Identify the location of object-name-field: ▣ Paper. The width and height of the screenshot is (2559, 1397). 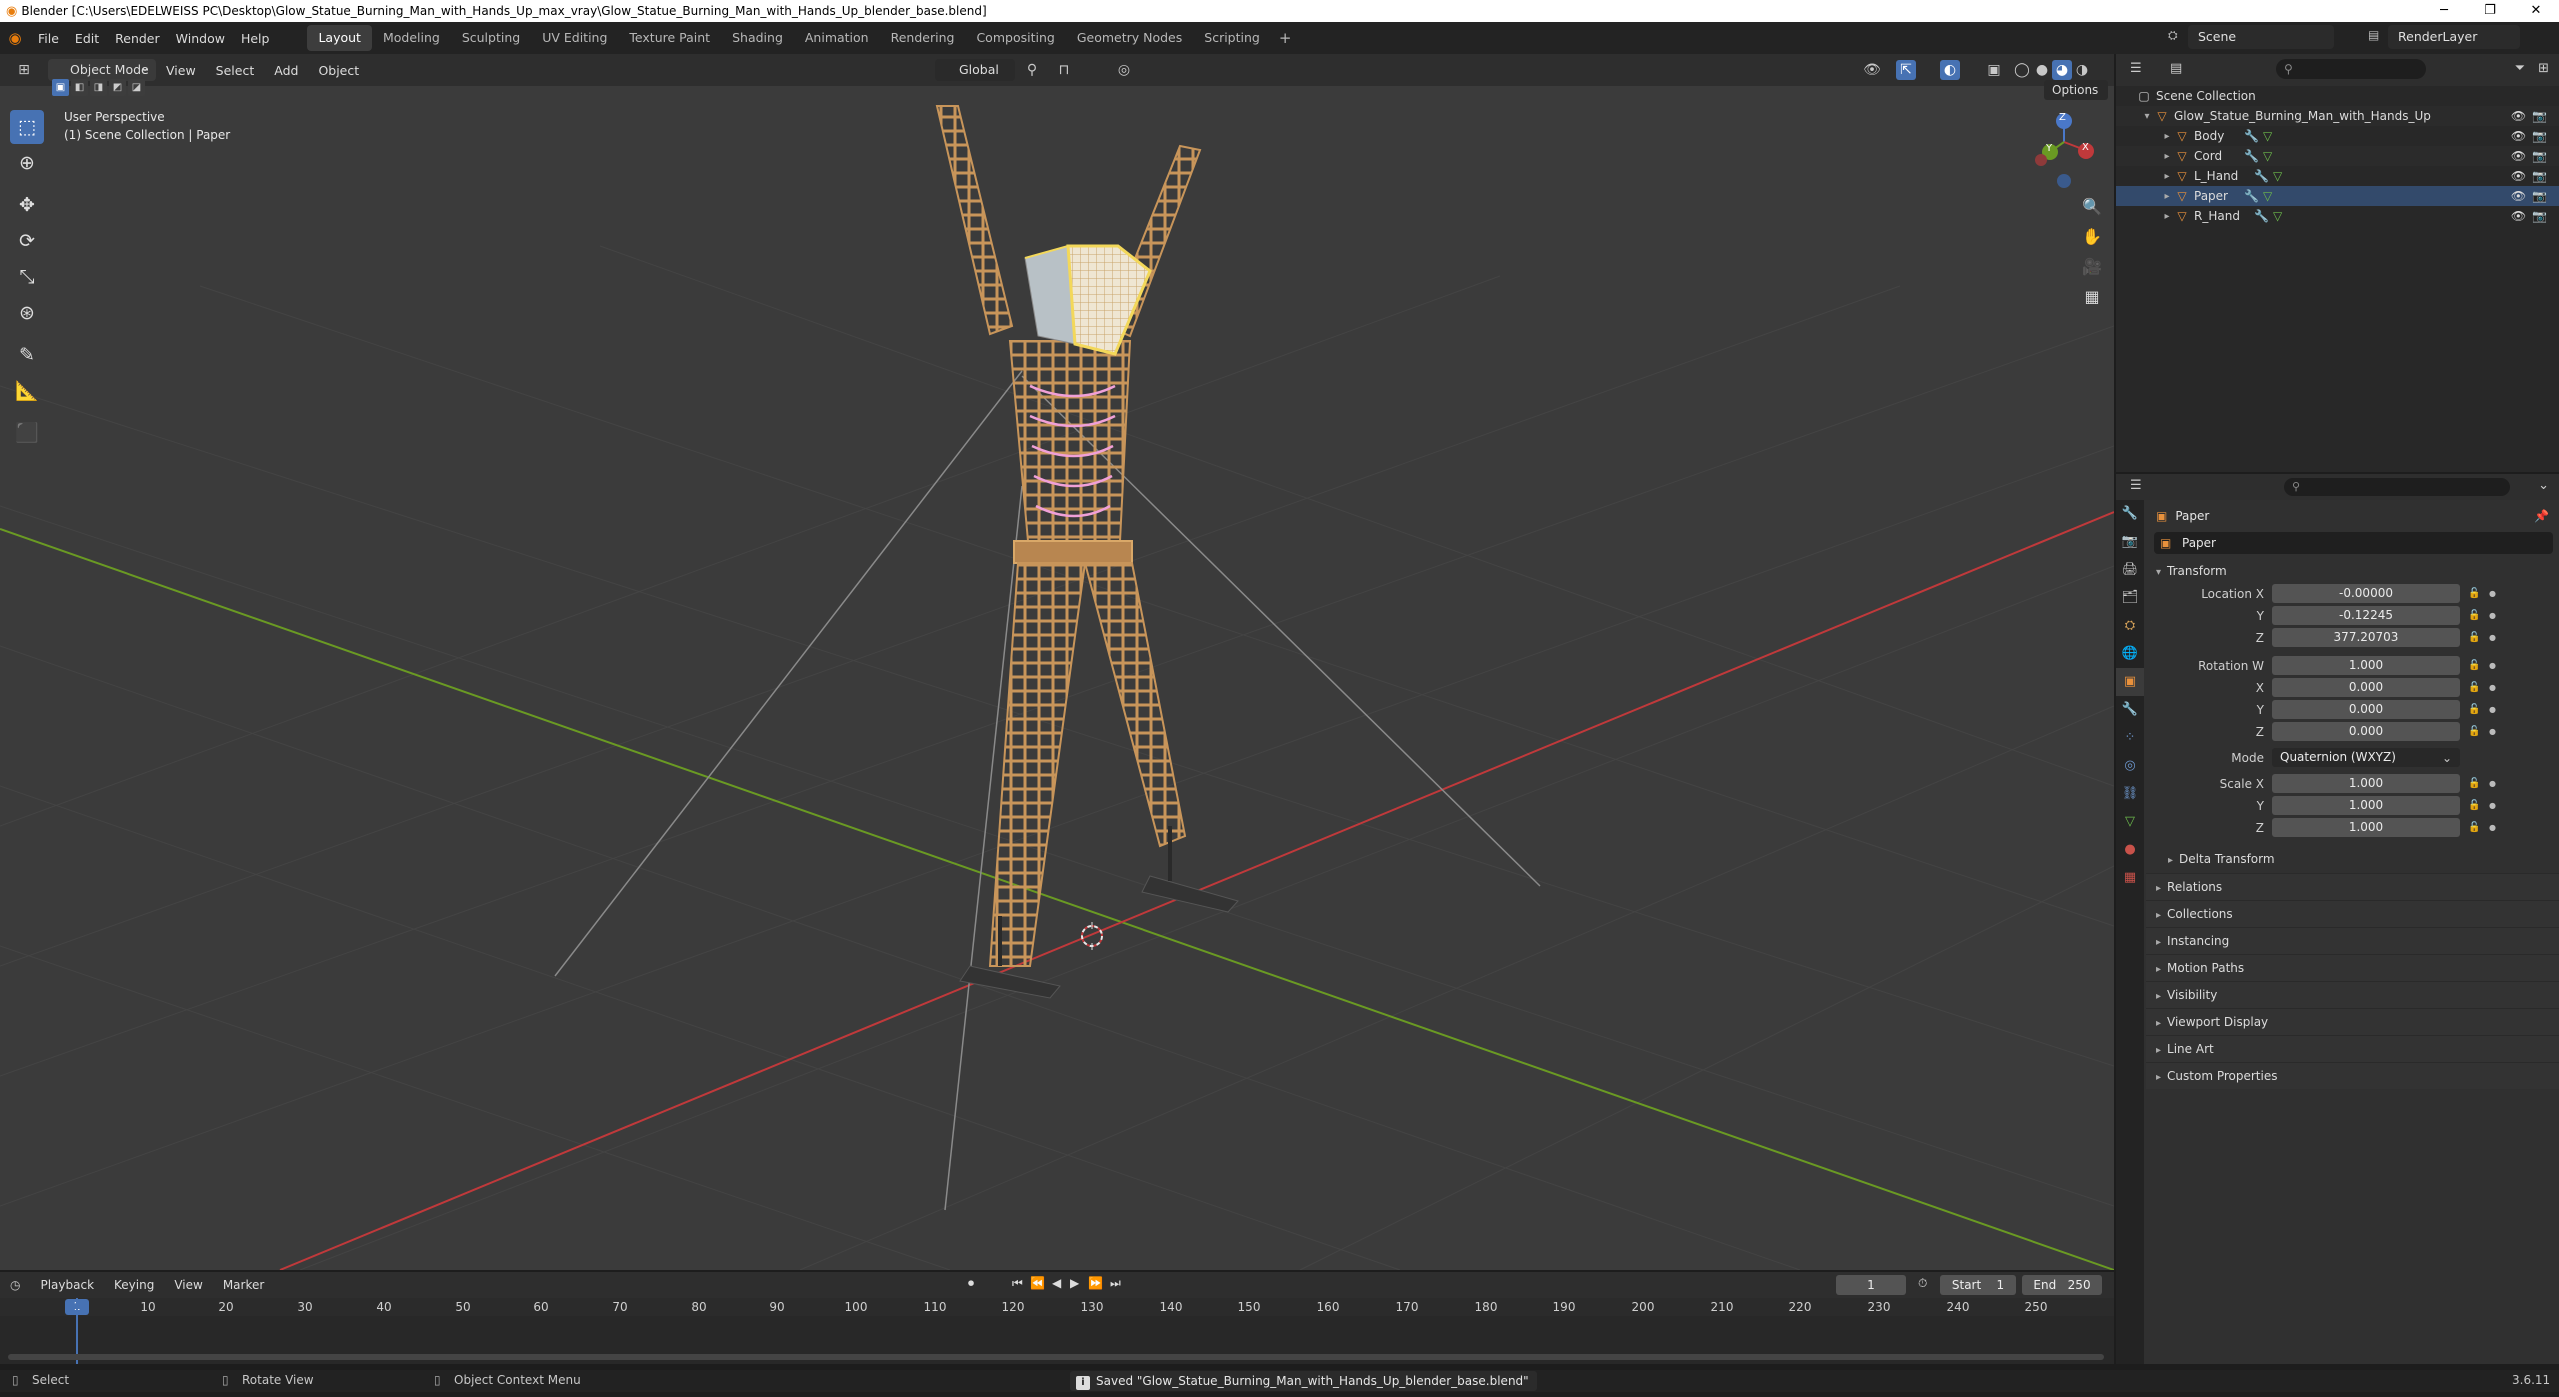
(2353, 543).